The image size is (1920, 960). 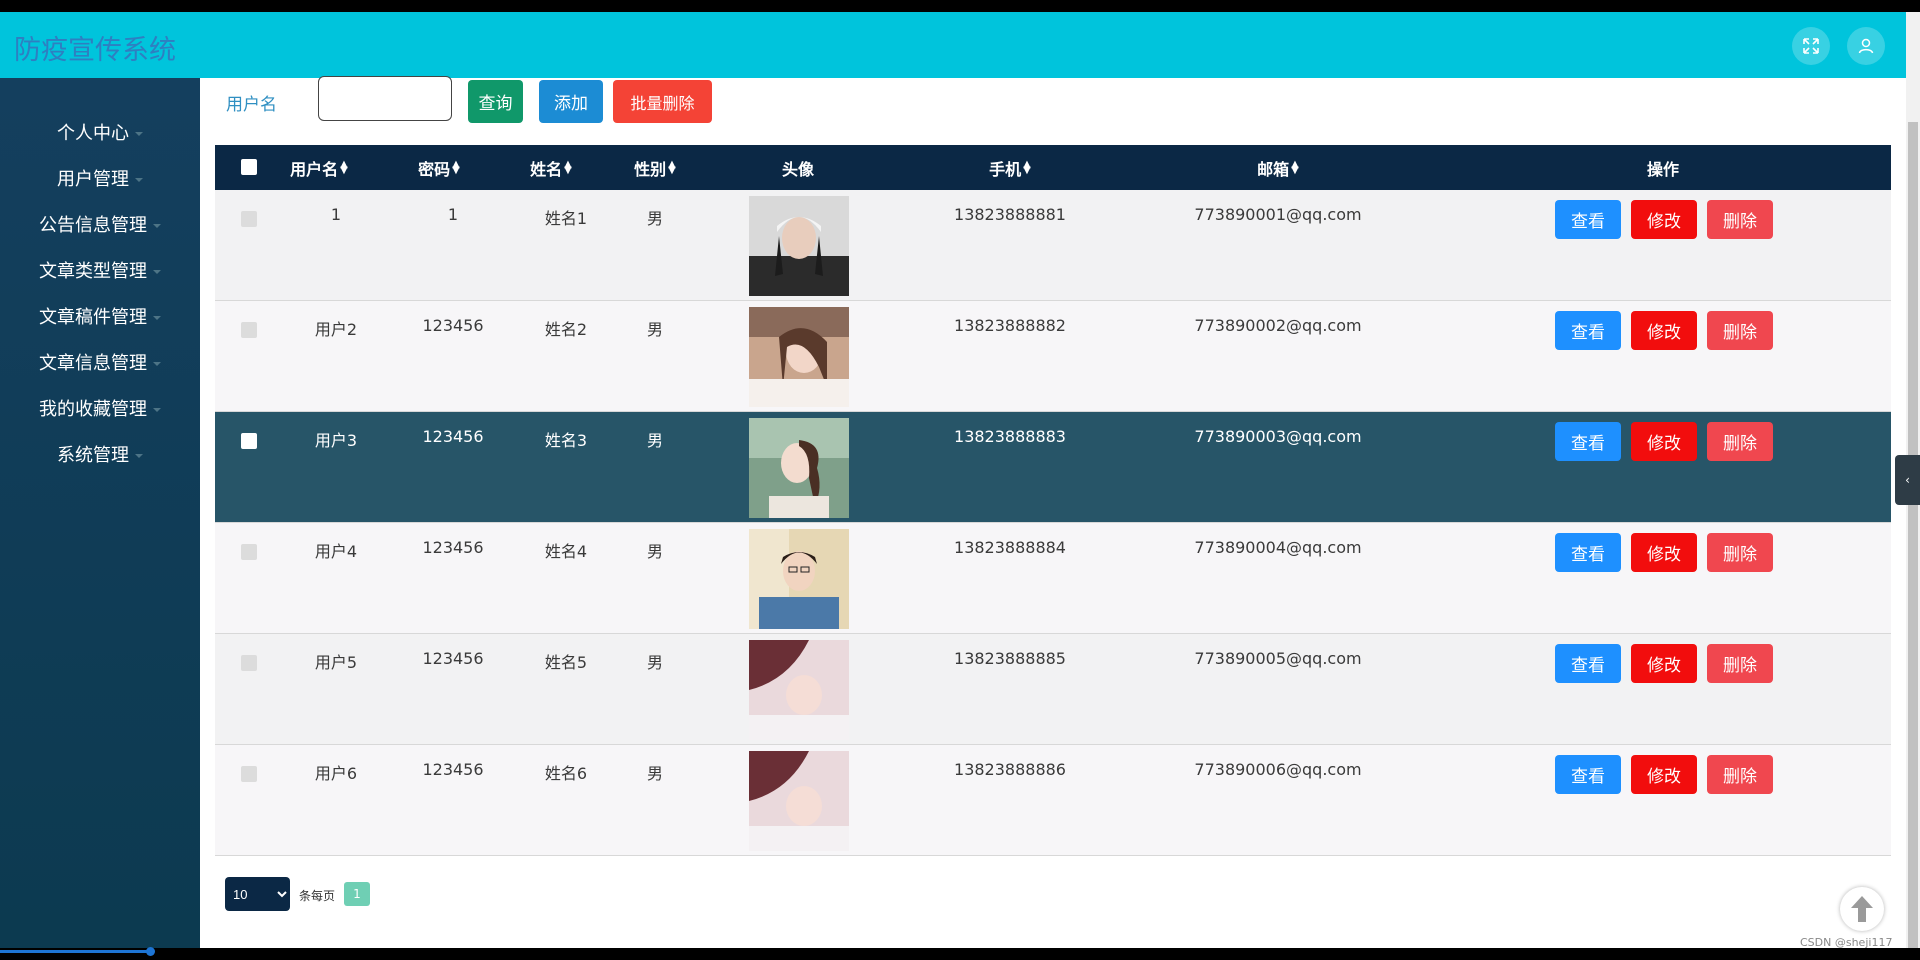 I want to click on header-actions: 操作, so click(x=1663, y=167).